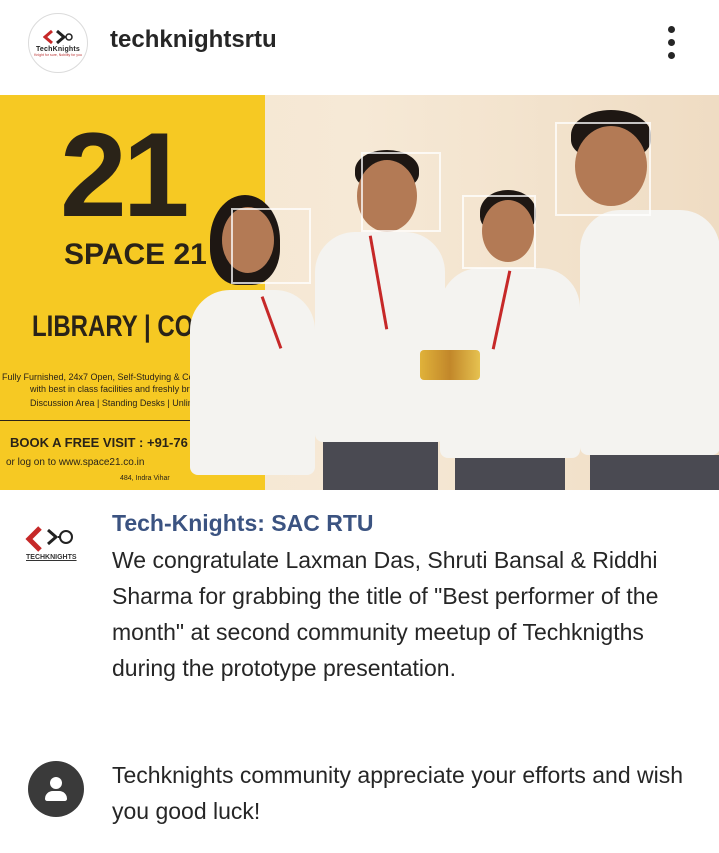  I want to click on poster-name: SPACE 21, so click(135, 254).